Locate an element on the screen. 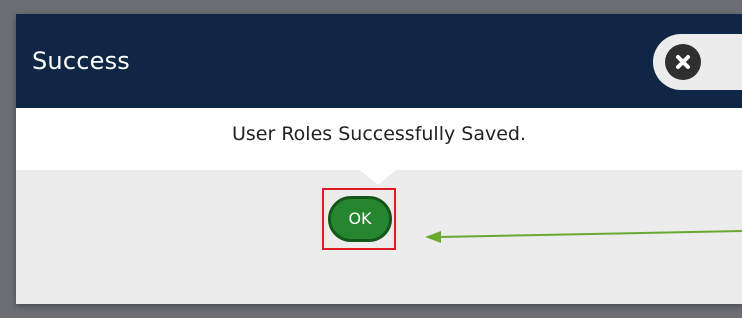 Image resolution: width=742 pixels, height=318 pixels. annotation-arrow is located at coordinates (583, 236).